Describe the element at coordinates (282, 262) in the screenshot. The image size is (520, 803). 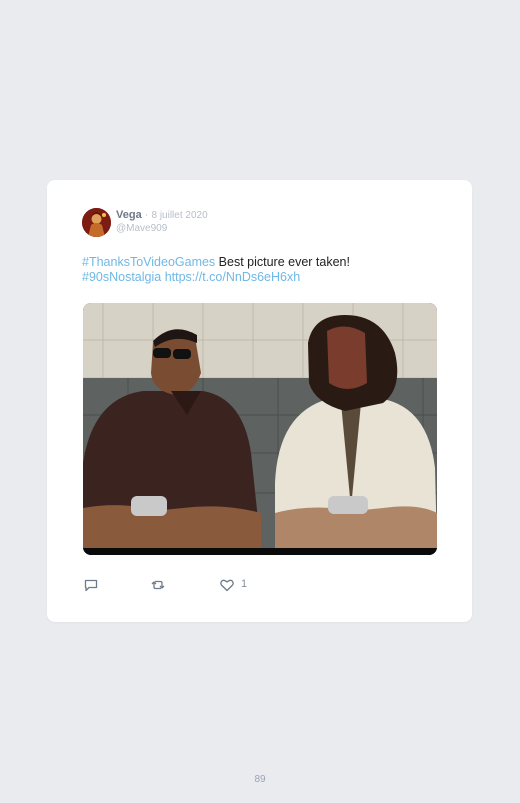
I see `tweet-body: Best picture ever taken!` at that location.